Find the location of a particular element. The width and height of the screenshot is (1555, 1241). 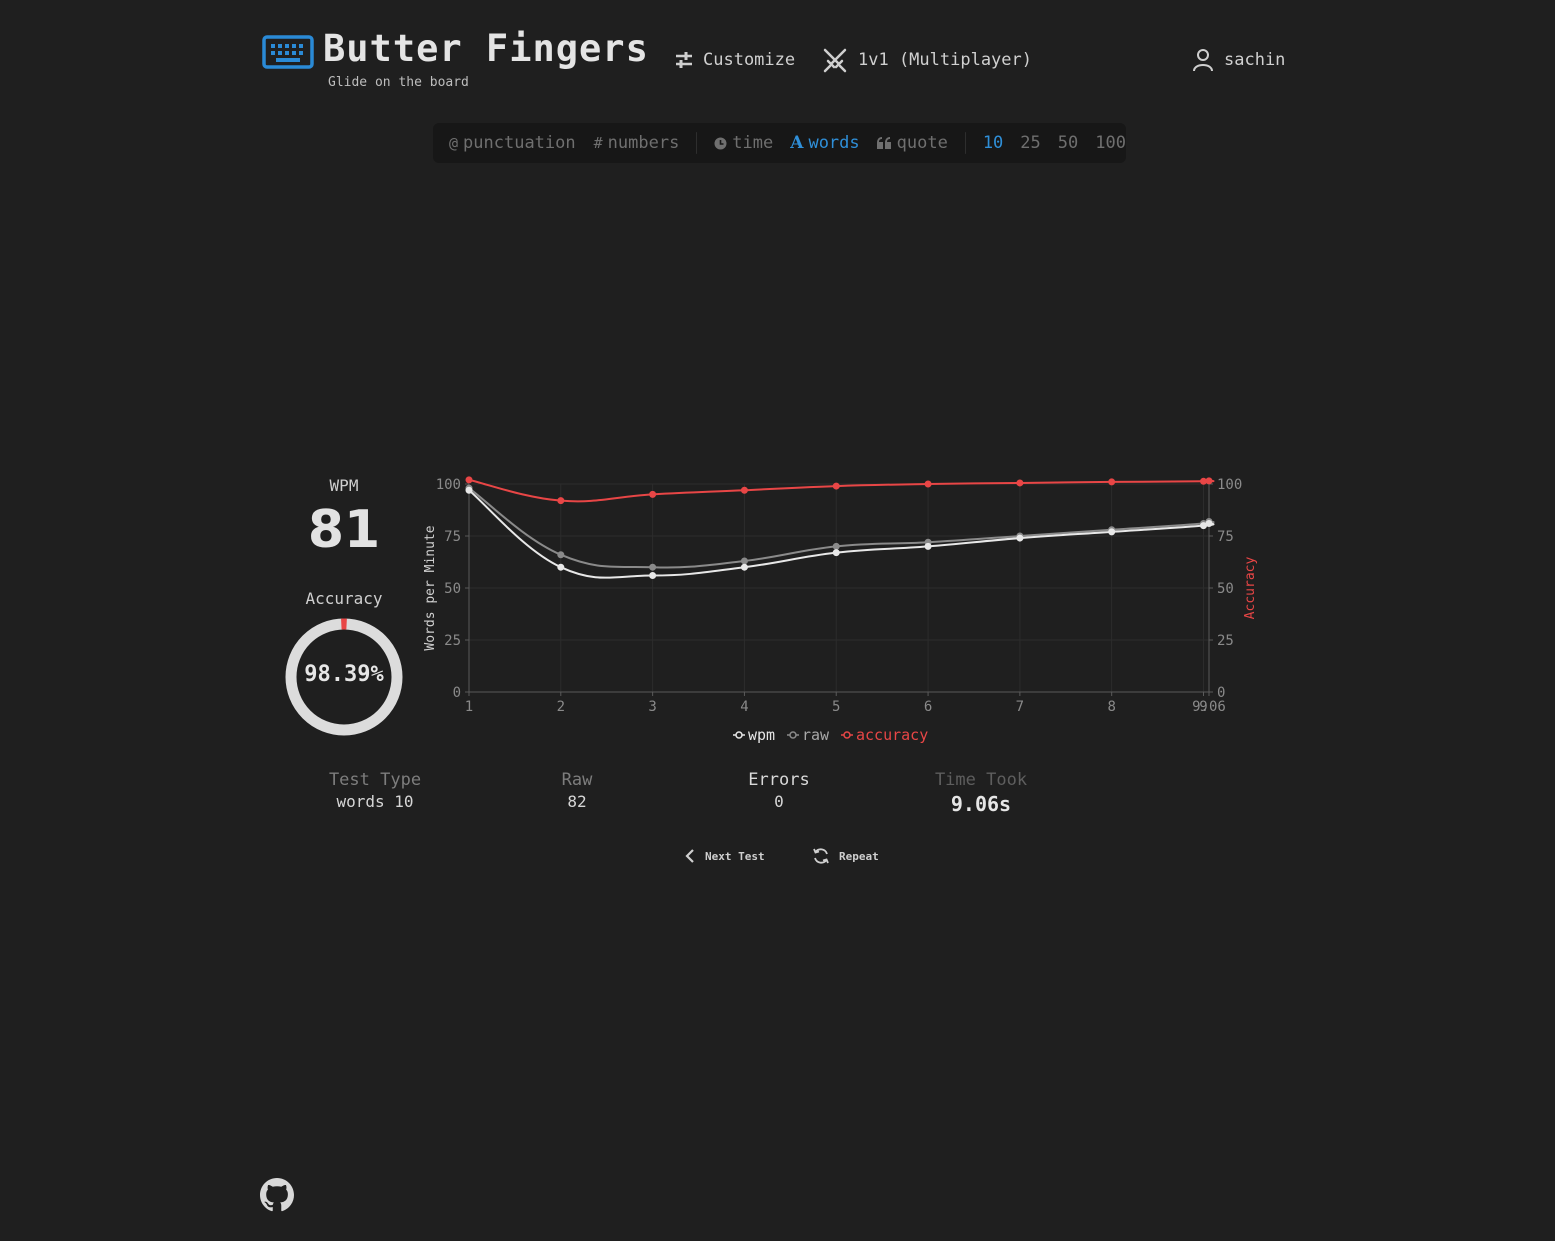

time-took-stat: Time Took 9.06s is located at coordinates (981, 793).